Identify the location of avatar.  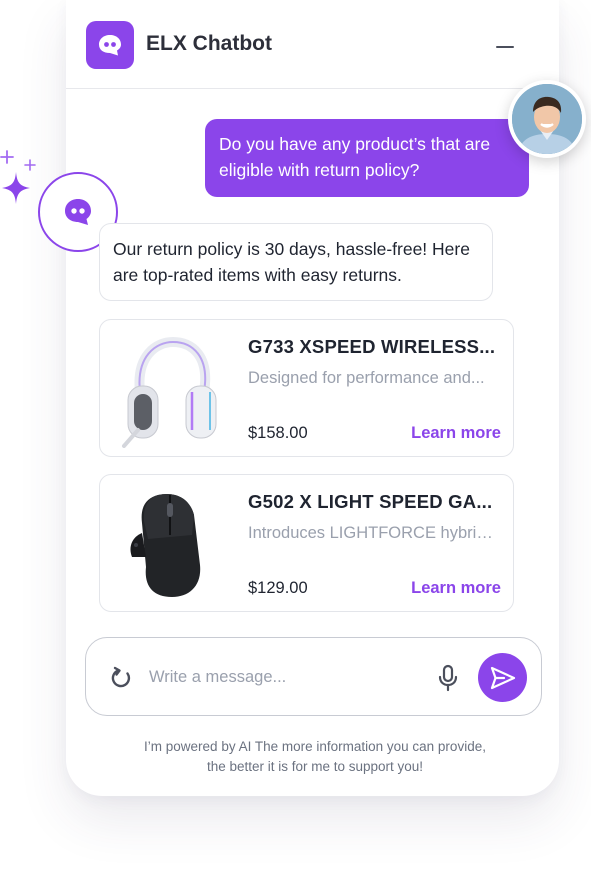
(547, 119).